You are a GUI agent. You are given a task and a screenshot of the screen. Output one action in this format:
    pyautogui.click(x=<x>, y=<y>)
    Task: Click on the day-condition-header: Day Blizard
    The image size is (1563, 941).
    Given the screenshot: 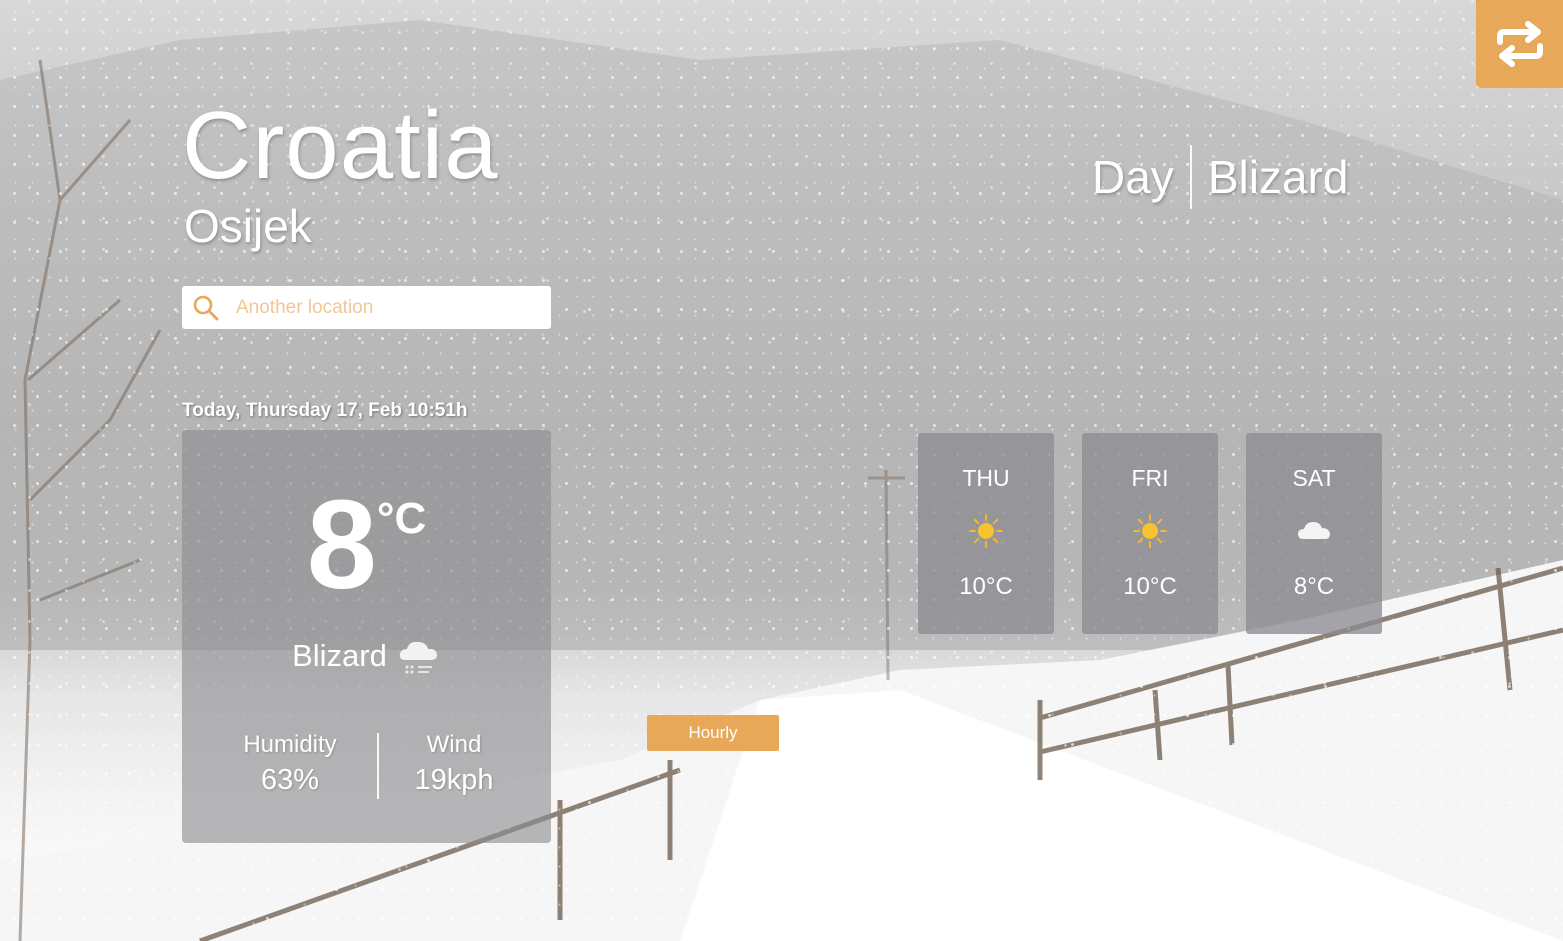 What is the action you would take?
    pyautogui.click(x=1220, y=177)
    